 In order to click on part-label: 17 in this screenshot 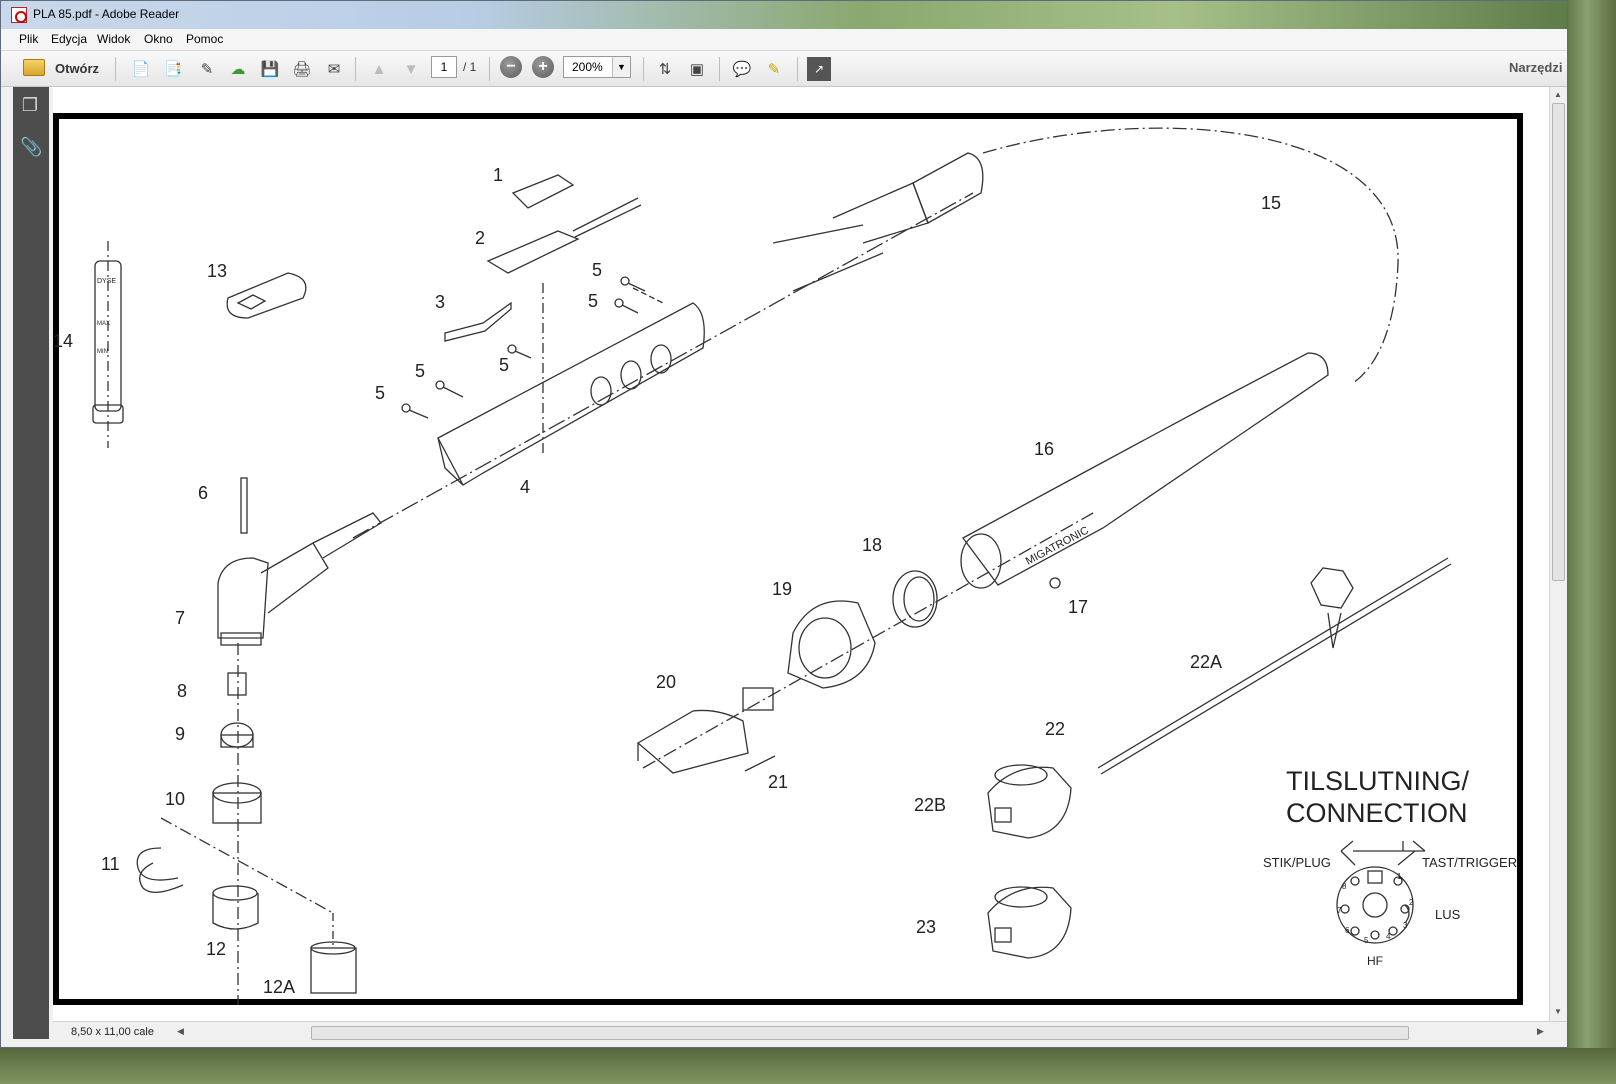, I will do `click(1078, 607)`.